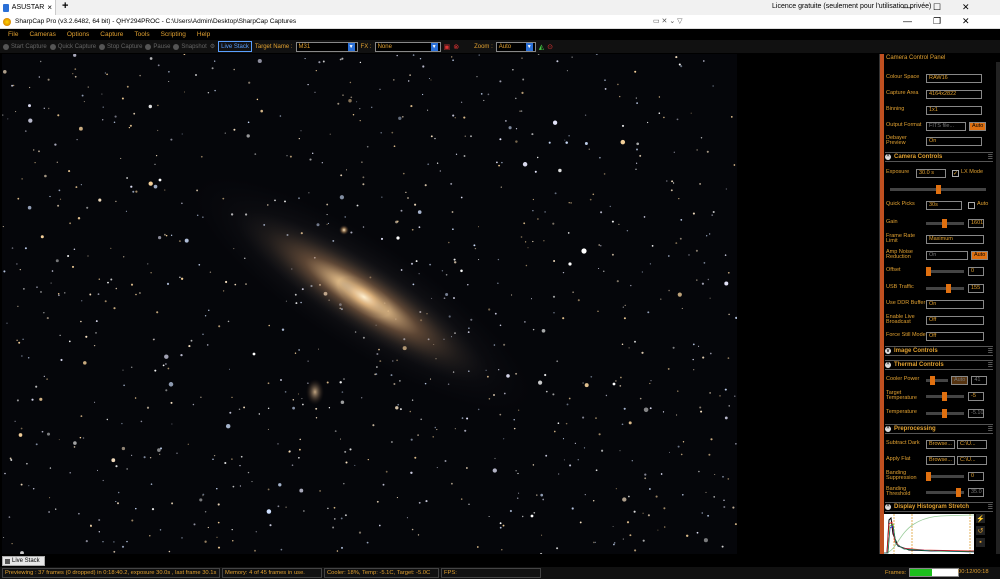  I want to click on menu-options: Options, so click(78, 34).